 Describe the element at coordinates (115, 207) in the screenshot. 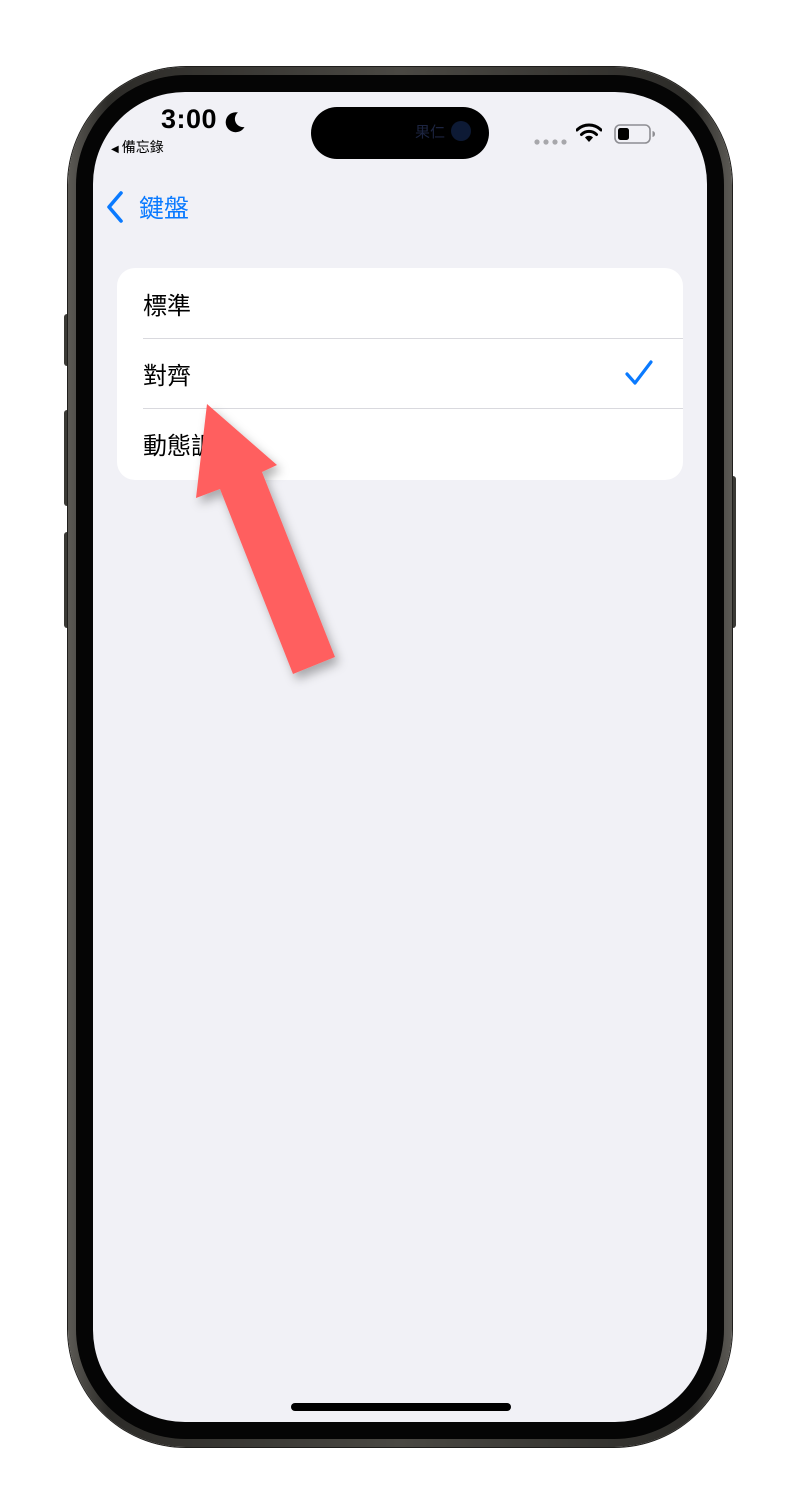

I see `chevron-left-icon` at that location.